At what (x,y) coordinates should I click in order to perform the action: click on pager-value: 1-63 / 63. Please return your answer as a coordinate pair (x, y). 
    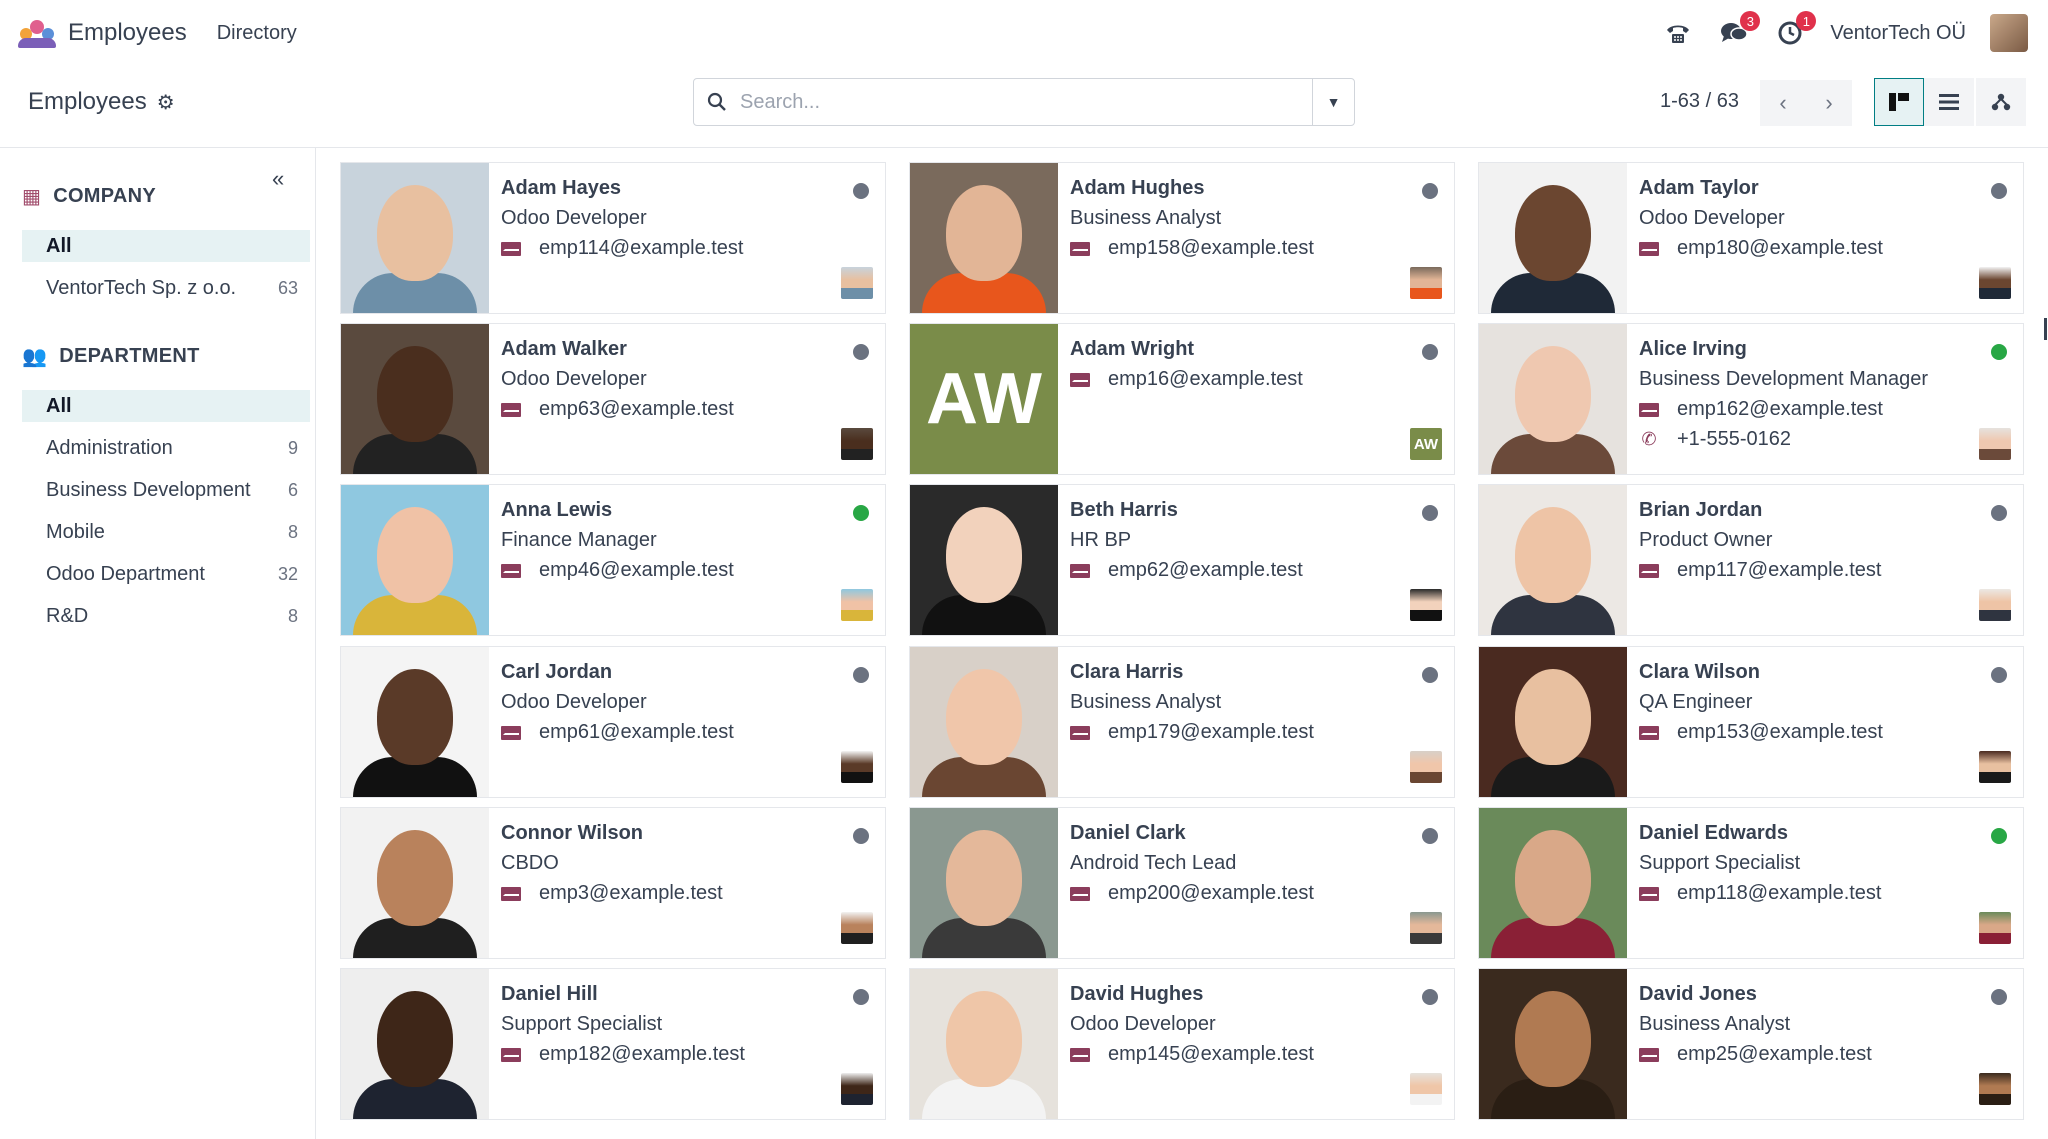
    Looking at the image, I should click on (1699, 101).